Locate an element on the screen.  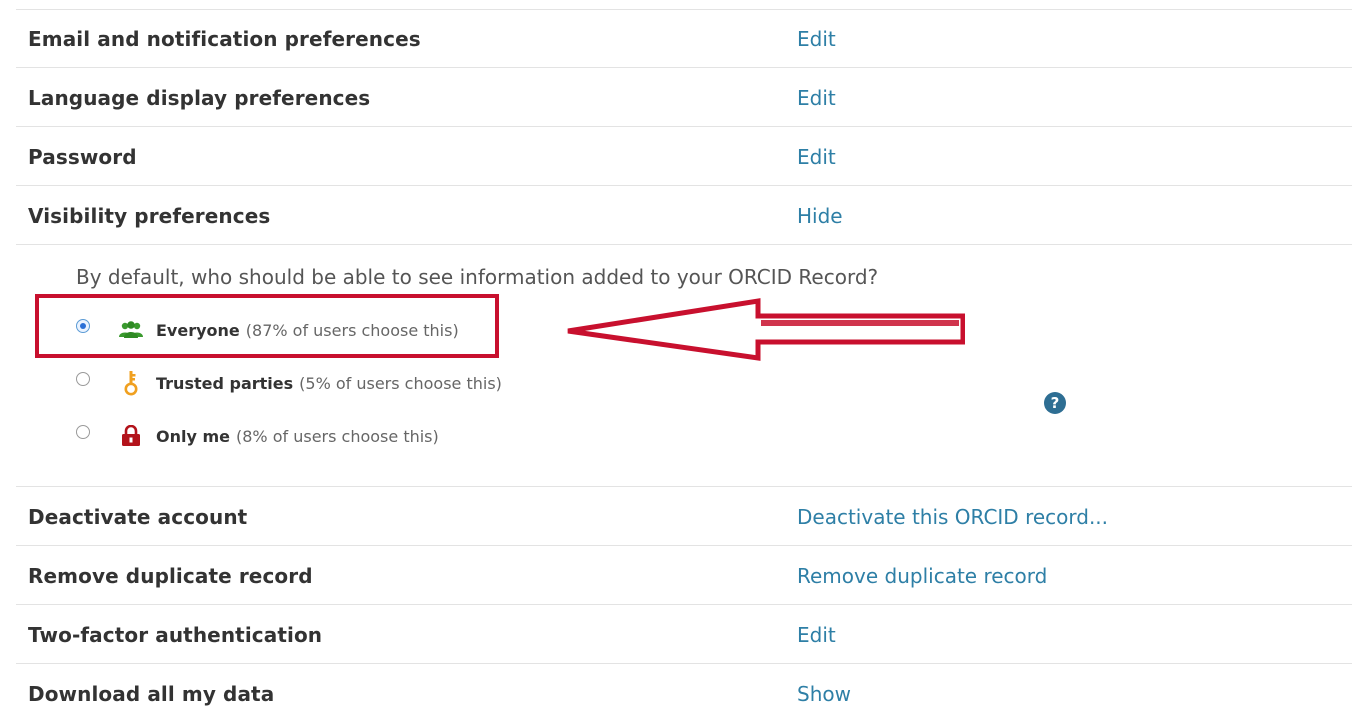
row-label: Remove duplicate record is located at coordinates (170, 575).